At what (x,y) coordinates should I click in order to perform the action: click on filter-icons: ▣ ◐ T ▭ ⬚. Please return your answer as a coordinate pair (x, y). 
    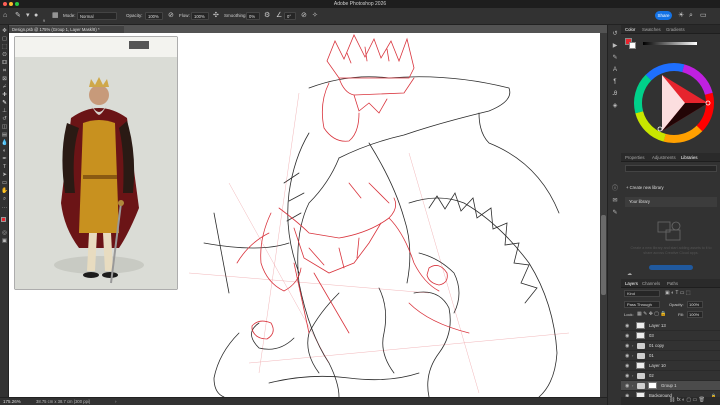
    Looking at the image, I should click on (678, 293).